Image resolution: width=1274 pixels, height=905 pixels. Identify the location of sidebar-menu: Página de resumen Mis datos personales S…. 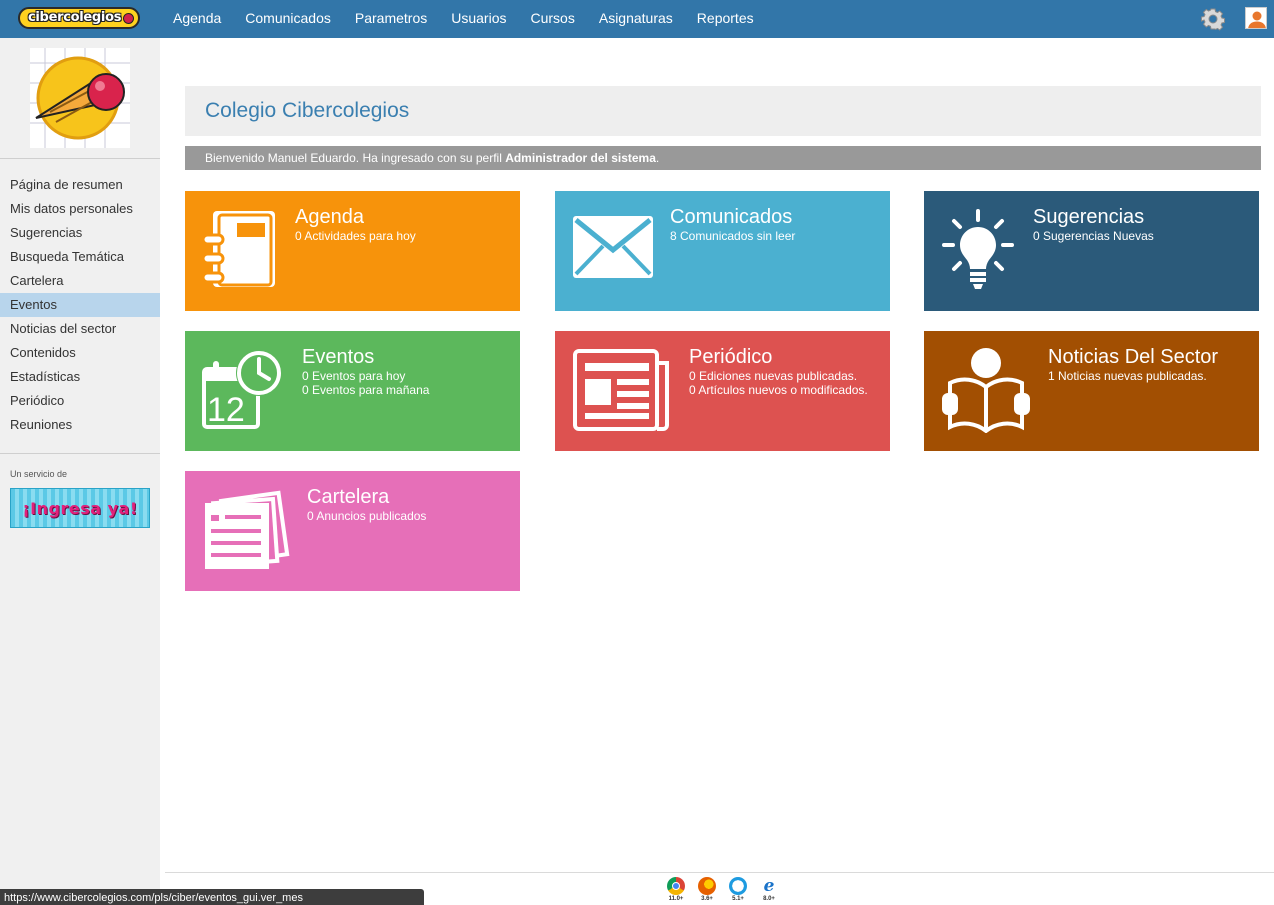
(80, 305).